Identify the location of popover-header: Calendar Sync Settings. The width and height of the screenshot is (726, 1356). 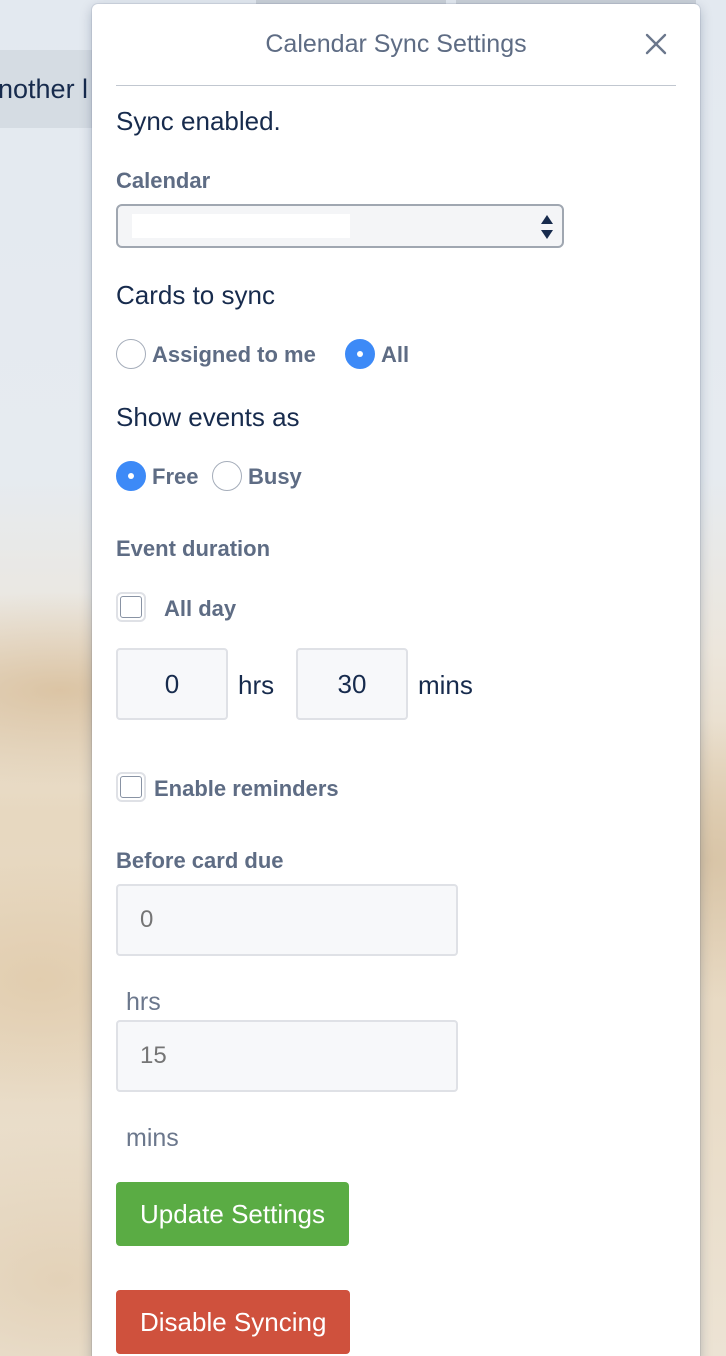
(396, 45).